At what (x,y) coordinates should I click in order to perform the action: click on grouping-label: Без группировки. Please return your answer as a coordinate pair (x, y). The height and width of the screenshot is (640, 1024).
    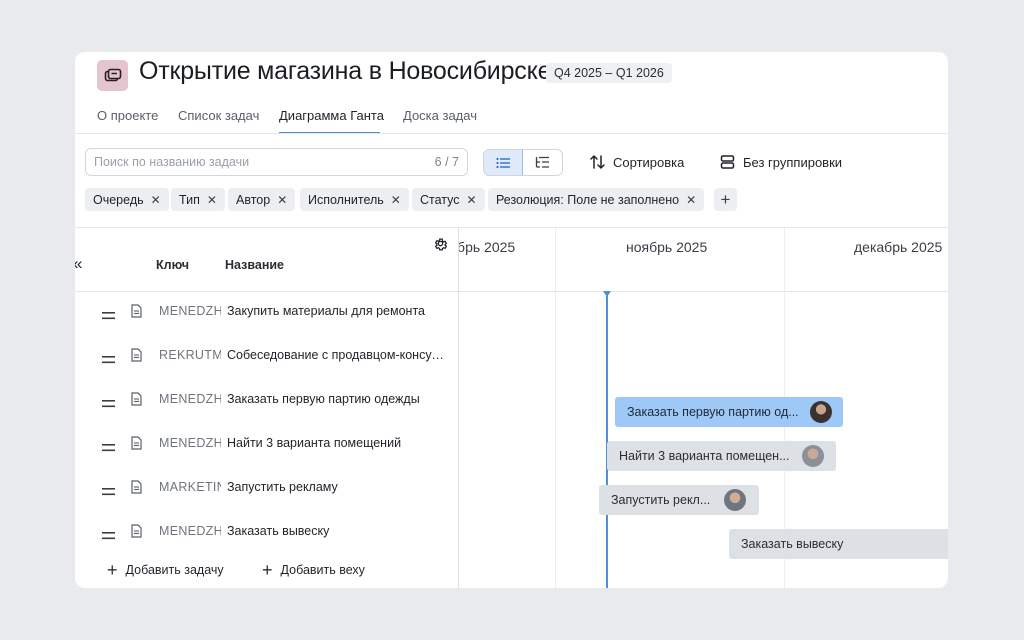
    Looking at the image, I should click on (793, 162).